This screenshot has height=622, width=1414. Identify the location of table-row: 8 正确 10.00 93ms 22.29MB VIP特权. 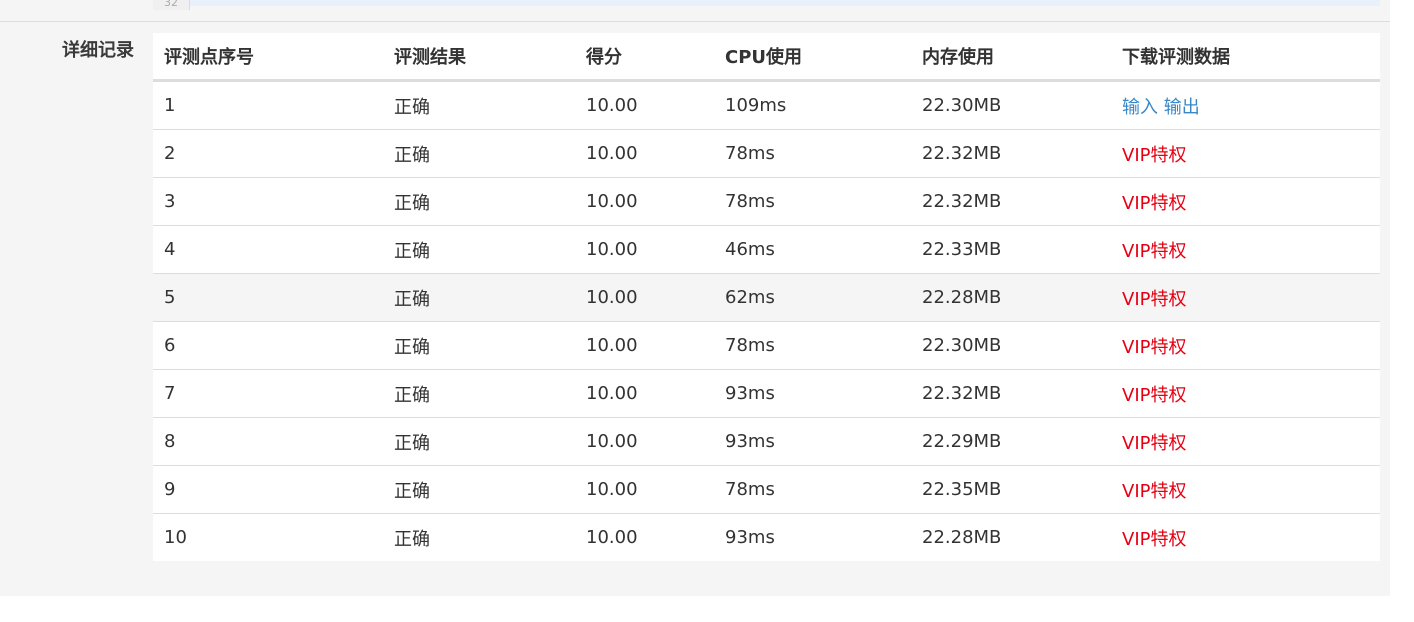
(766, 441).